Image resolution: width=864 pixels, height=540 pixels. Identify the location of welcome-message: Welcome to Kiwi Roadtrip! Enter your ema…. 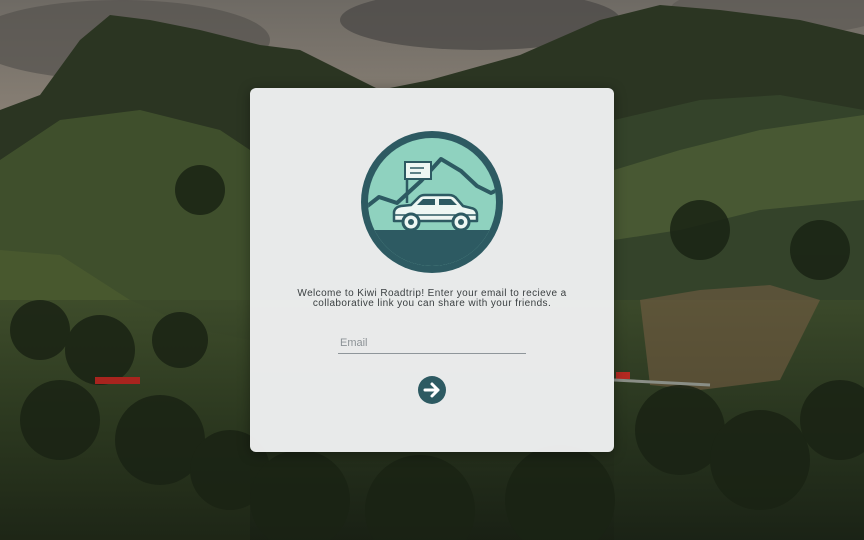
(432, 298).